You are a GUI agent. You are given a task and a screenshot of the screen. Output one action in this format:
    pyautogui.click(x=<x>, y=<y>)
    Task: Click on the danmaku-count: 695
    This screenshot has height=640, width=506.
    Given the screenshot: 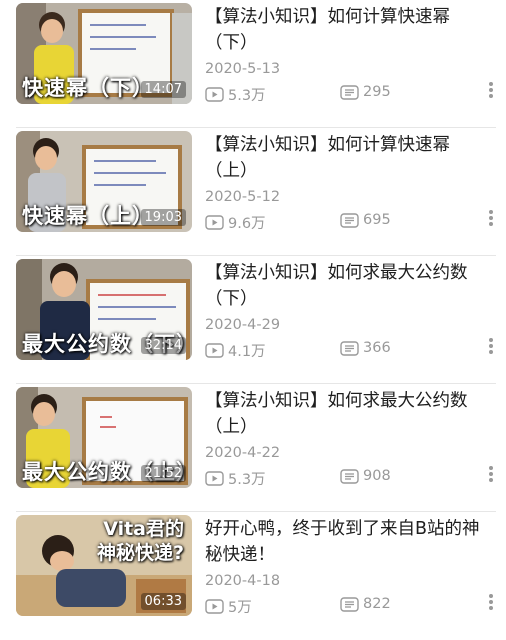 What is the action you would take?
    pyautogui.click(x=365, y=220)
    